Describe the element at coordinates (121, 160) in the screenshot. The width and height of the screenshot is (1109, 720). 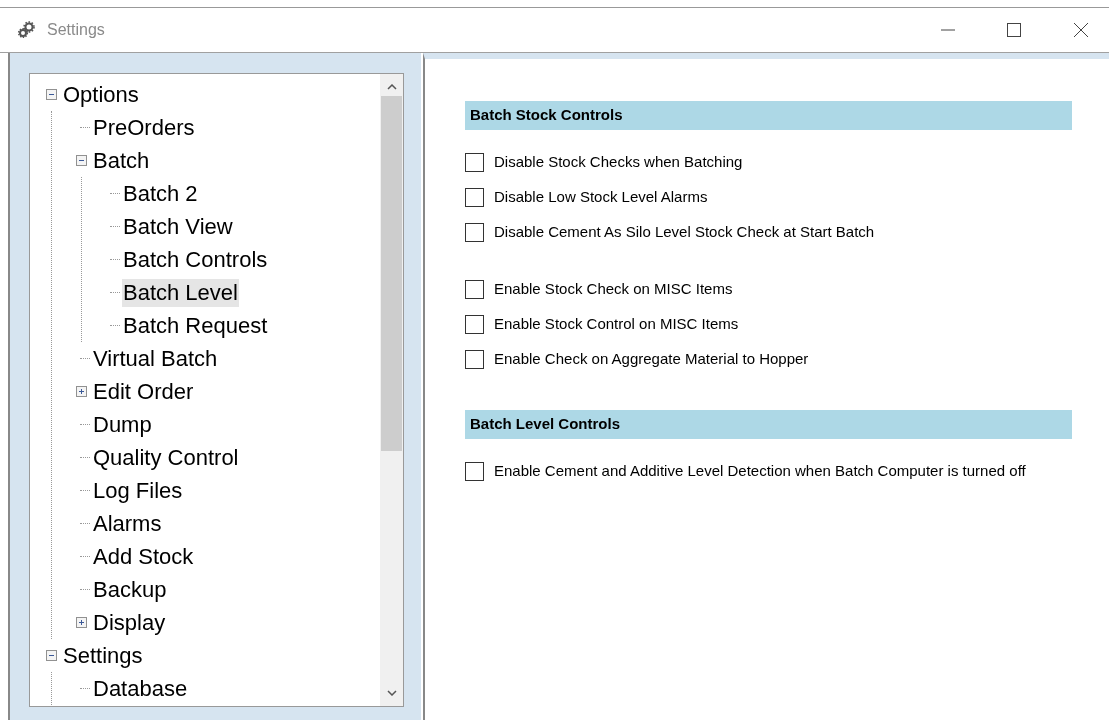
I see `tree-item: Batch` at that location.